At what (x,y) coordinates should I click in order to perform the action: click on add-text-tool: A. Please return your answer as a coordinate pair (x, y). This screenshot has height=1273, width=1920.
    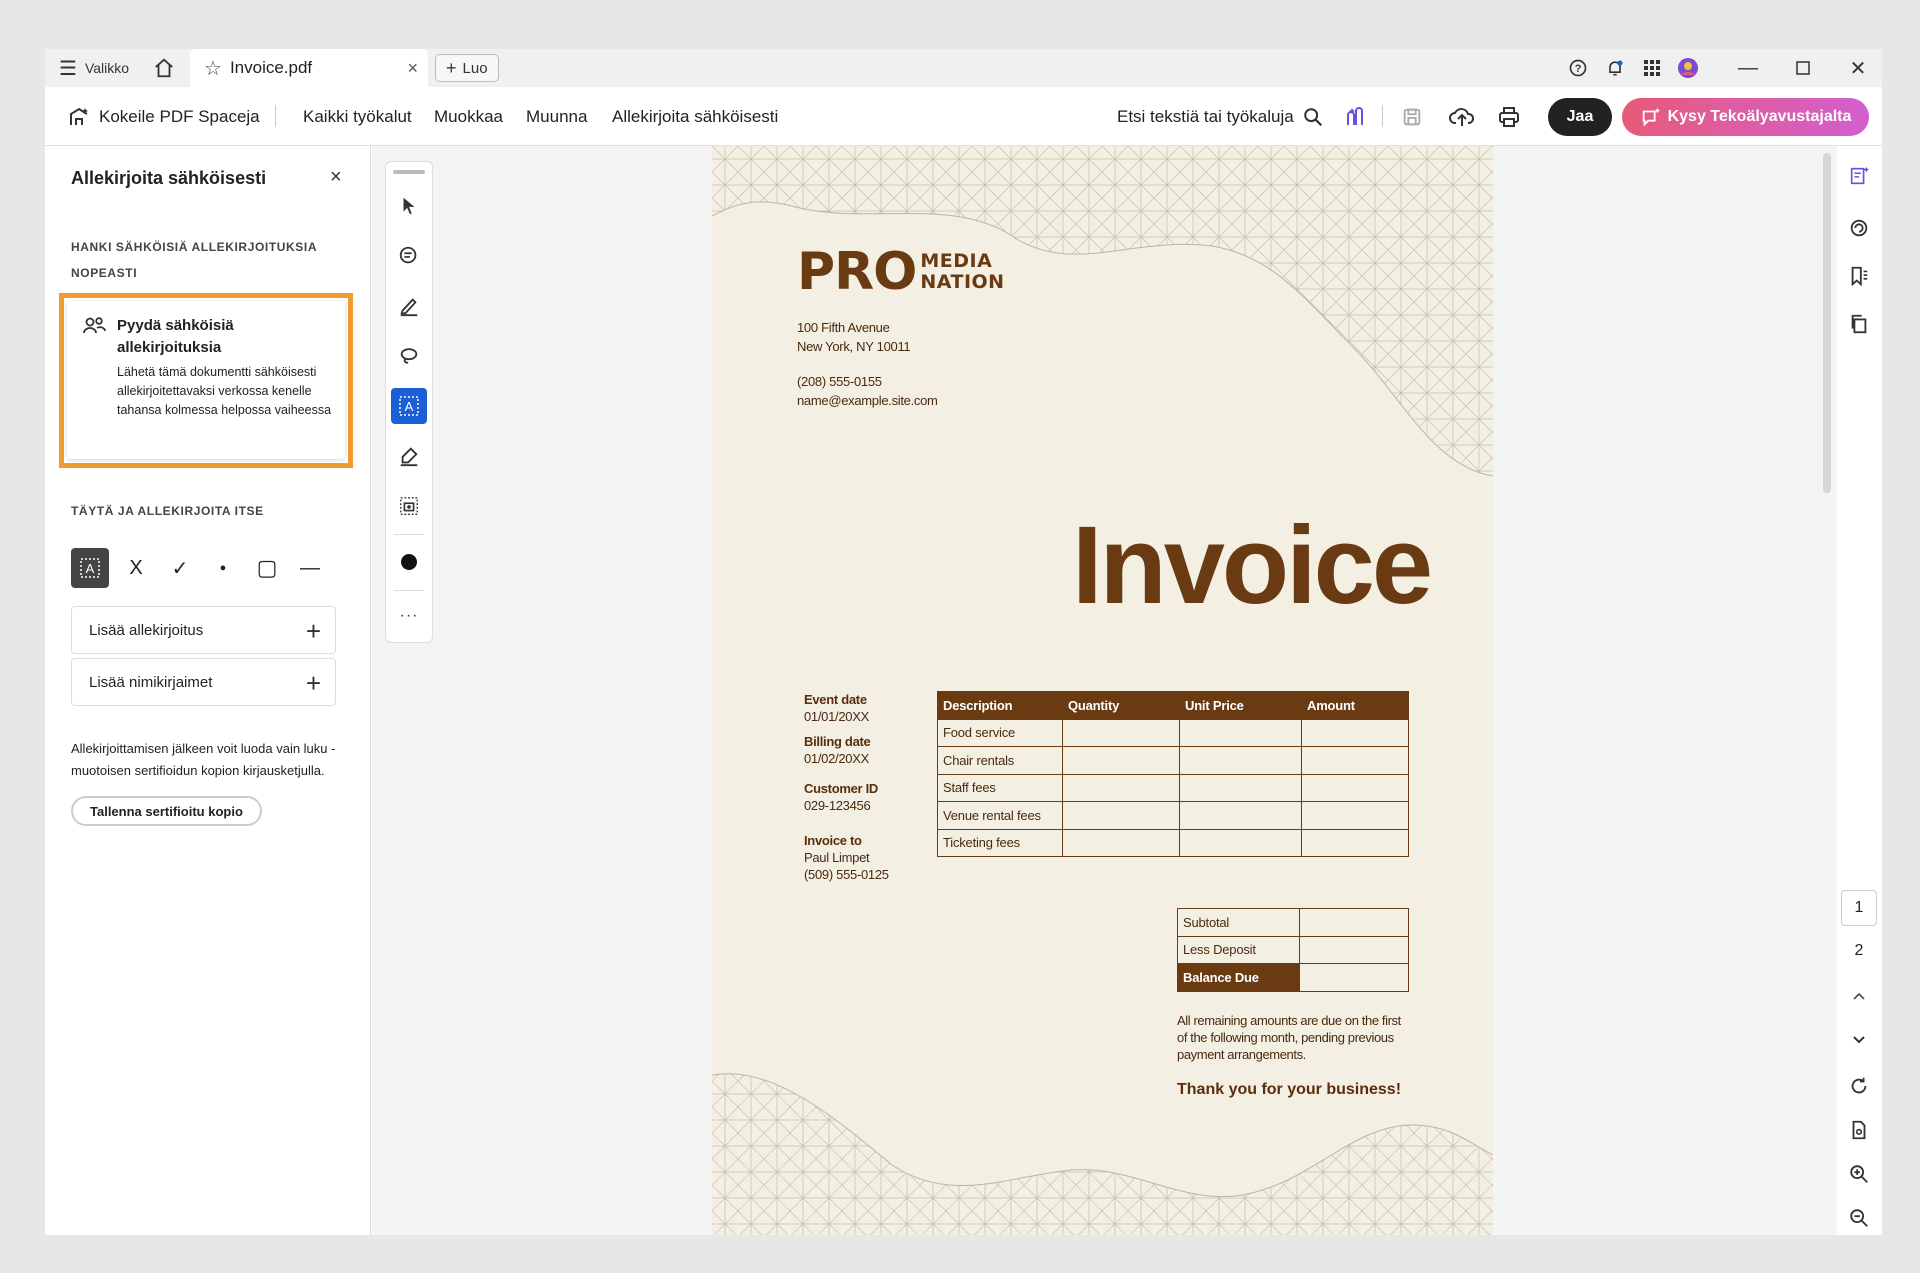
    Looking at the image, I should click on (90, 568).